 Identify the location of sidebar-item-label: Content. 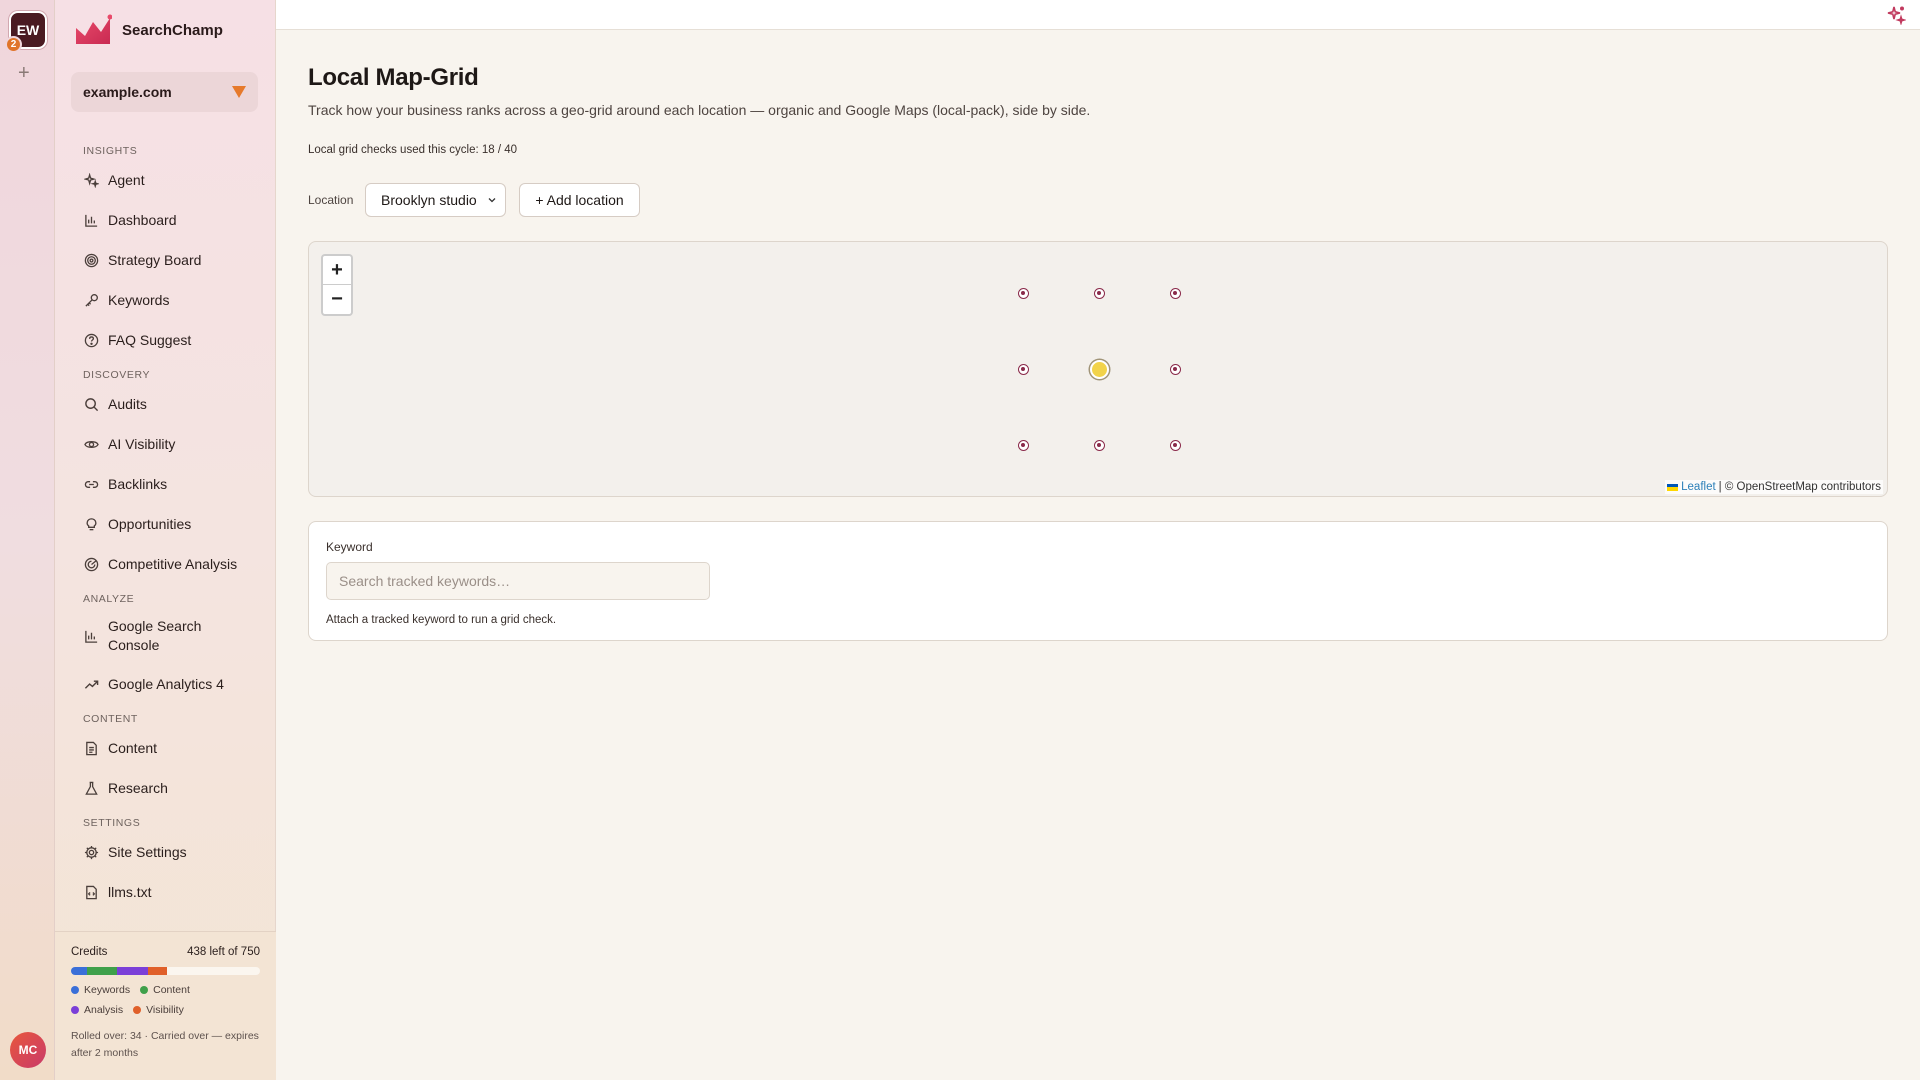
(133, 747).